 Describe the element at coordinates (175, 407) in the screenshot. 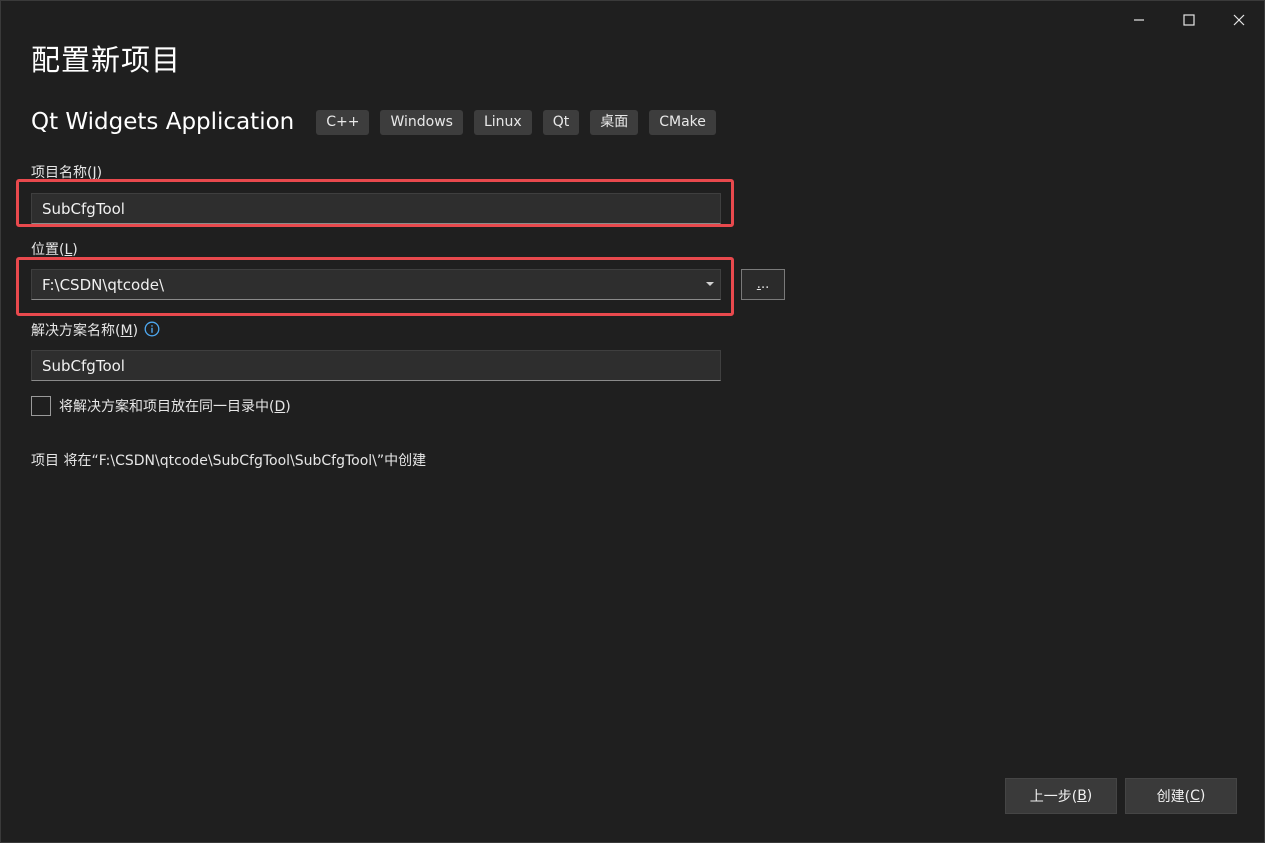

I see `same-directory-label: 将解决方案和项目放在同一目录中(D)` at that location.